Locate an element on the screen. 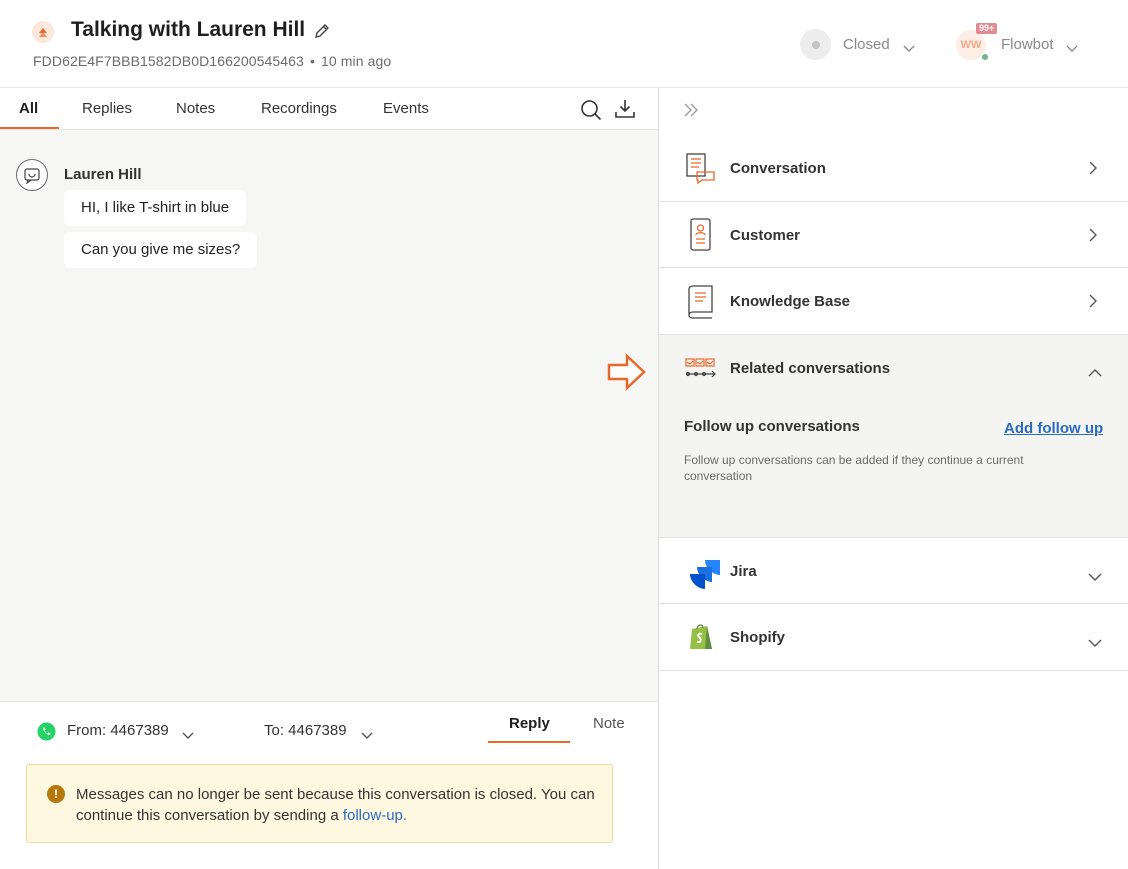 This screenshot has height=869, width=1128. section-customer: Customer is located at coordinates (893, 235).